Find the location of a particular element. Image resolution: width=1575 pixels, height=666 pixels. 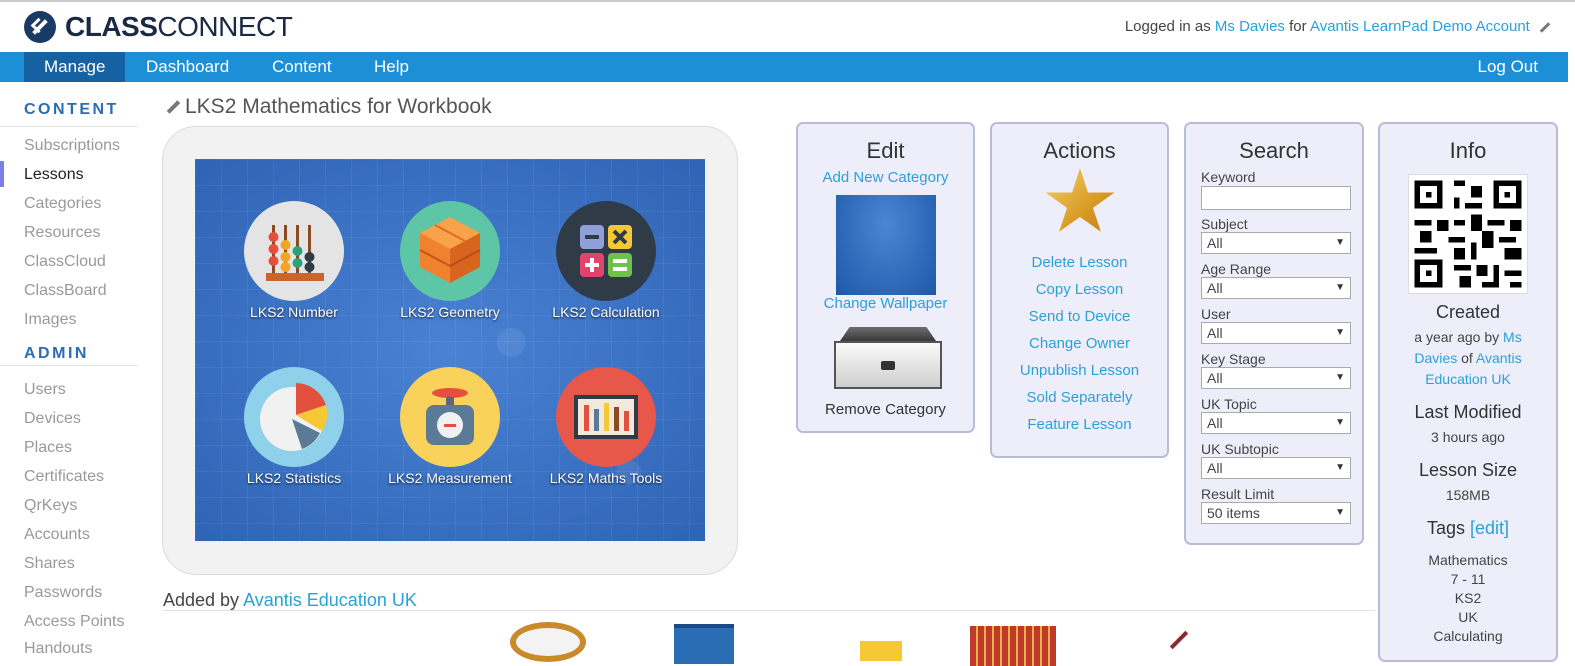

lesson-size-value: 158MB is located at coordinates (1468, 495).